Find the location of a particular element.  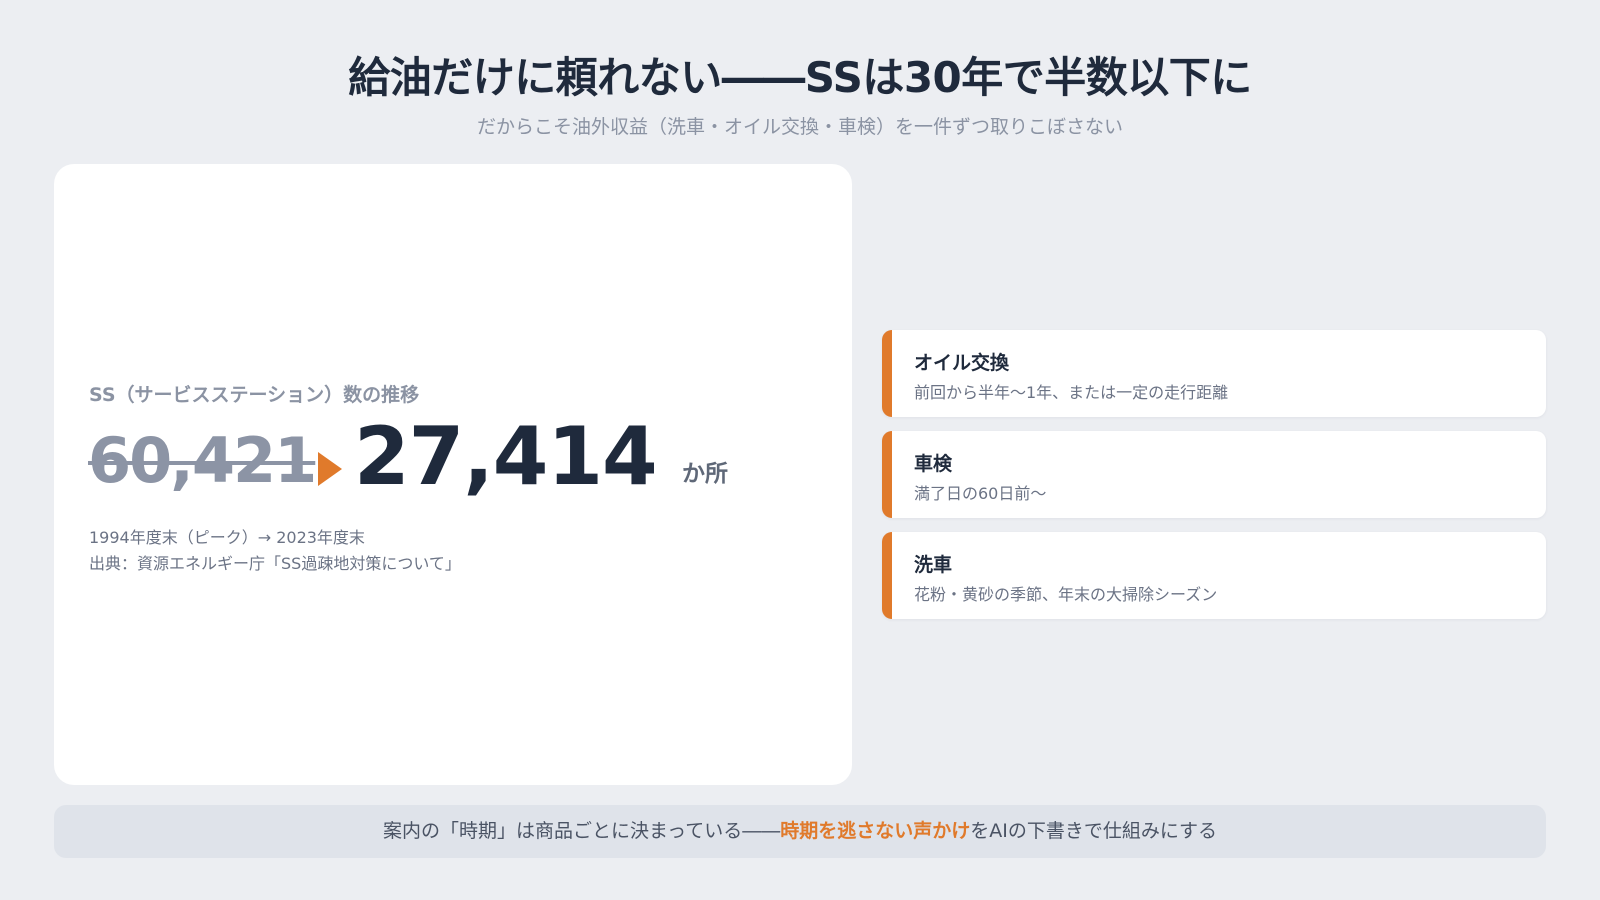

timing-card-title: 洗車 is located at coordinates (933, 565).